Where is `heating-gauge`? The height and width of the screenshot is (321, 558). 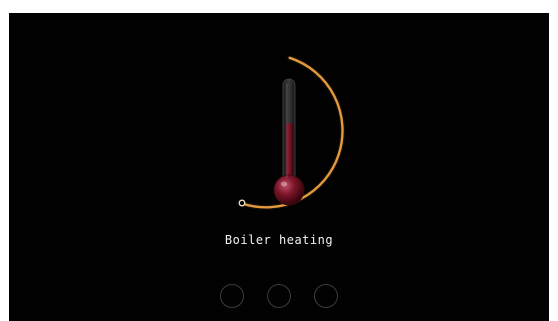
heating-gauge is located at coordinates (291, 132).